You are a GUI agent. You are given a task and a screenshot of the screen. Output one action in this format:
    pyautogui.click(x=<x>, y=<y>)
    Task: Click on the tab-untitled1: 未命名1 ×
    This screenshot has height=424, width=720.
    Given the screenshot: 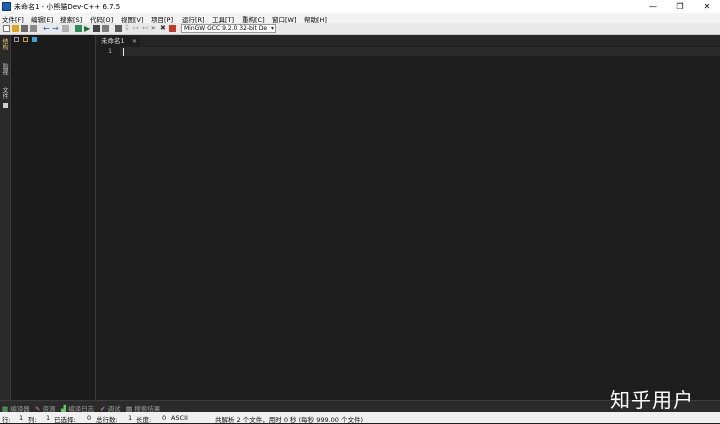 What is the action you would take?
    pyautogui.click(x=119, y=41)
    